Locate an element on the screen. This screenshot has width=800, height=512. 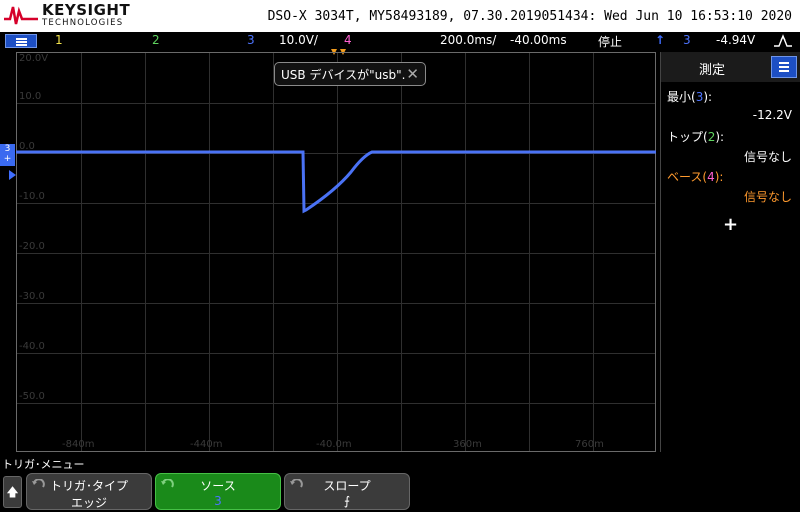
measurement-value-min: -12.2V is located at coordinates (772, 115).